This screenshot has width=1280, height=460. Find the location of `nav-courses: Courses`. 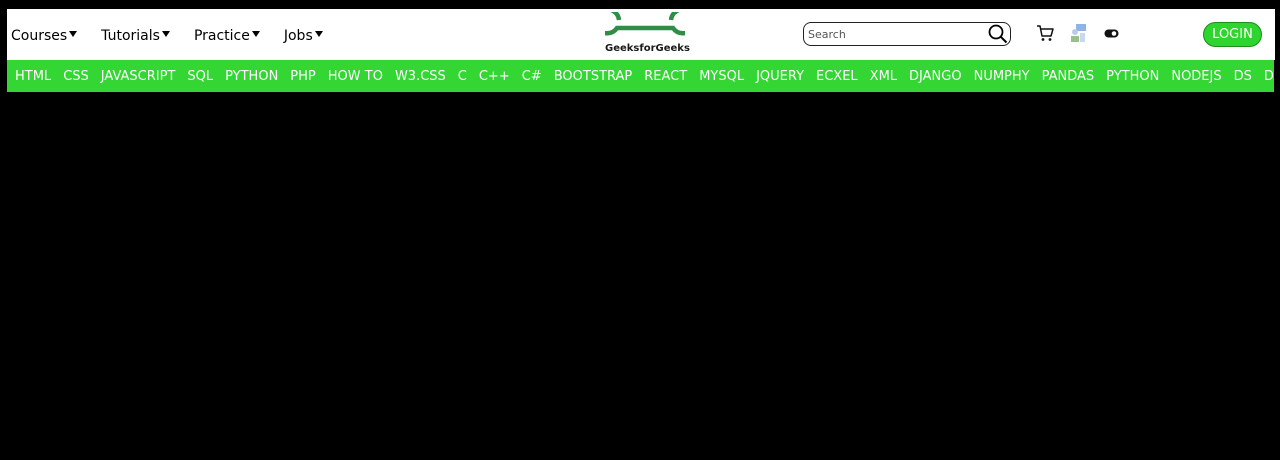

nav-courses: Courses is located at coordinates (44, 35).